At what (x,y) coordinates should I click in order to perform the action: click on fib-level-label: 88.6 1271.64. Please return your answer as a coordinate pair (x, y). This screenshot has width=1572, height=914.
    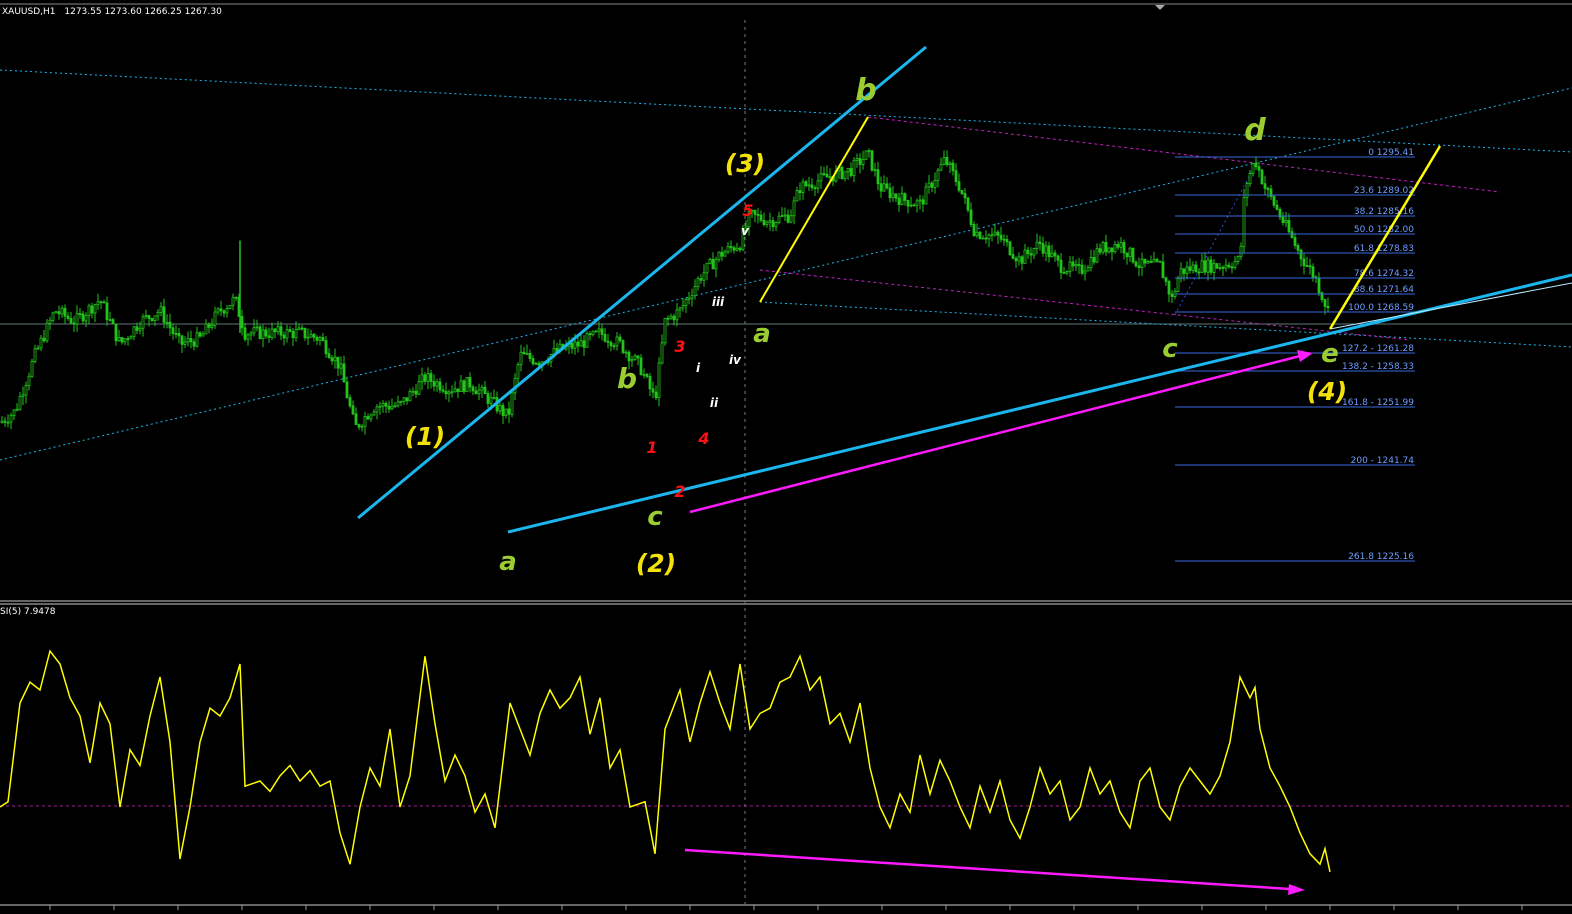
    Looking at the image, I should click on (1384, 290).